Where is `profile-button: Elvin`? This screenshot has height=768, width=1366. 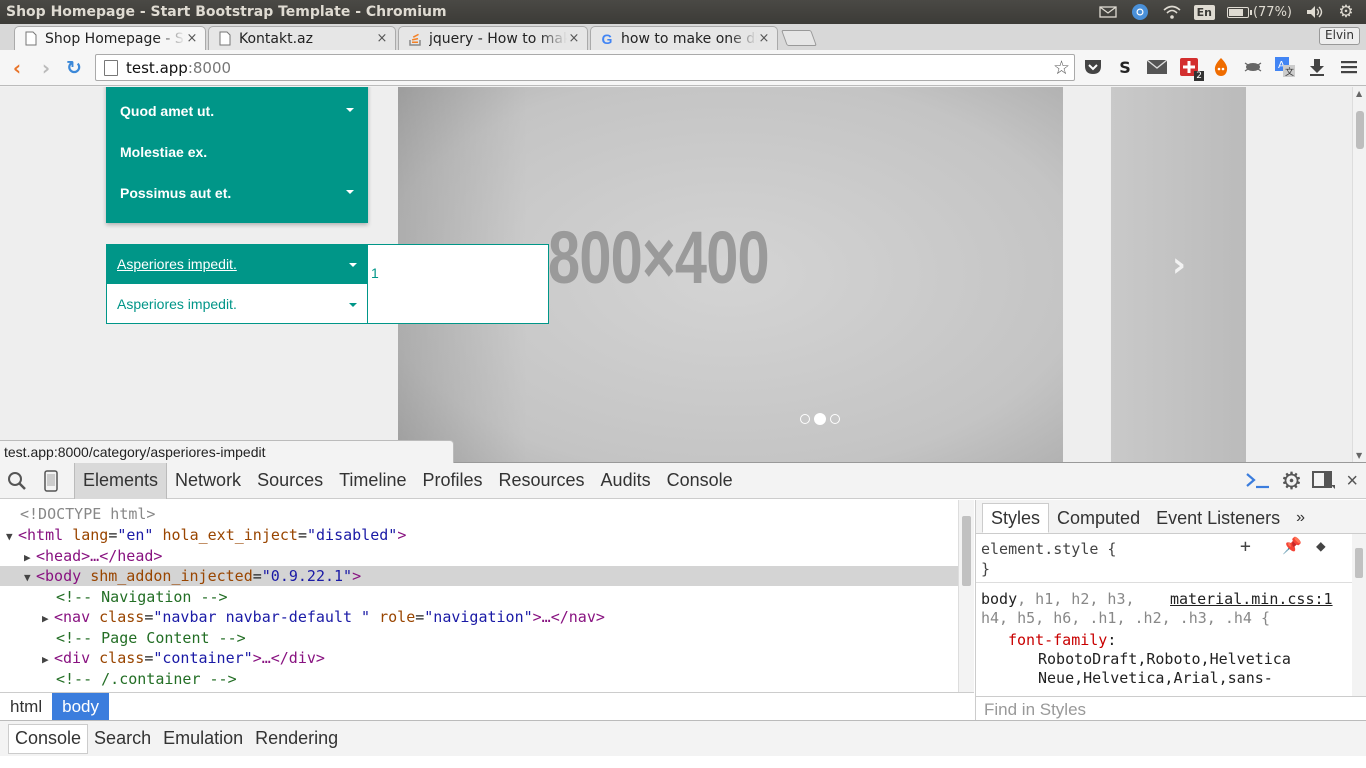 profile-button: Elvin is located at coordinates (1339, 36).